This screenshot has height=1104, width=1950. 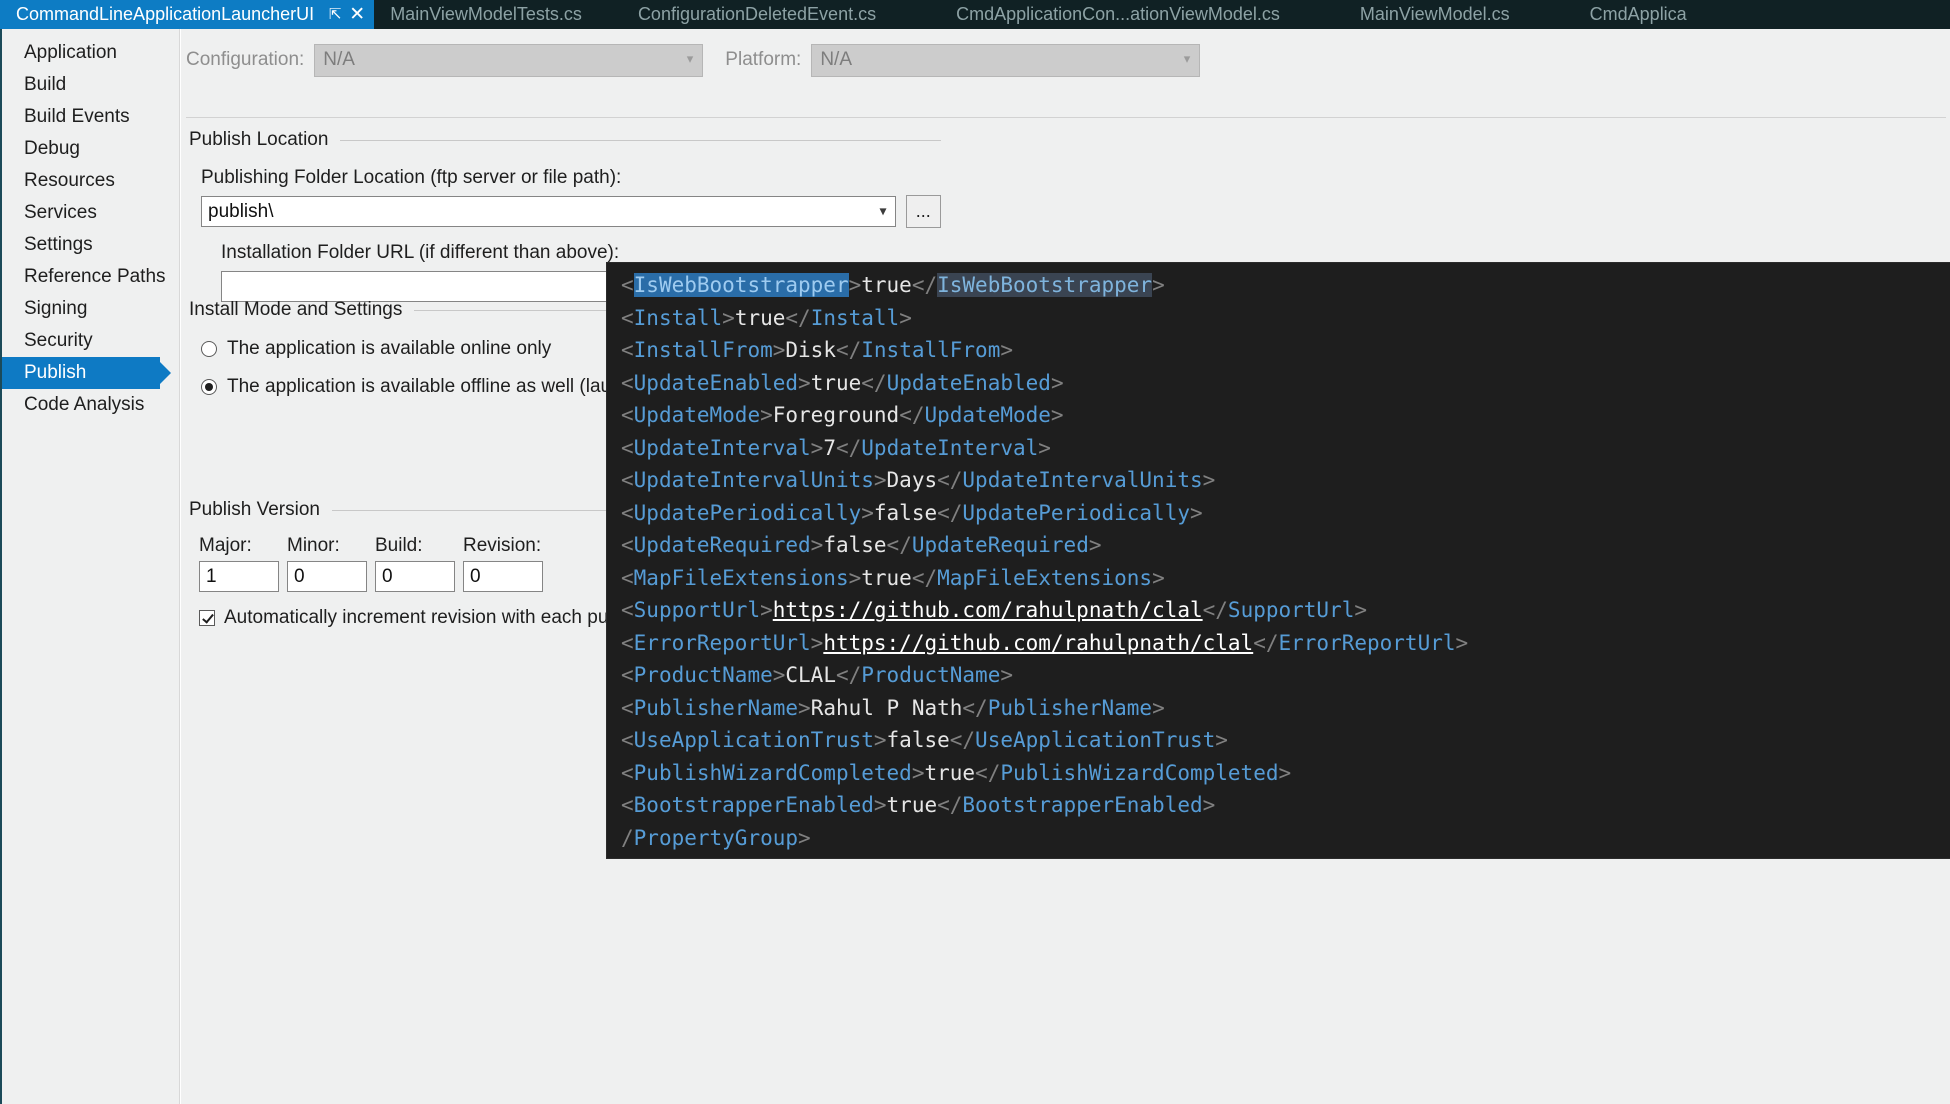 I want to click on sidebar-item-label: Resources, so click(x=69, y=180).